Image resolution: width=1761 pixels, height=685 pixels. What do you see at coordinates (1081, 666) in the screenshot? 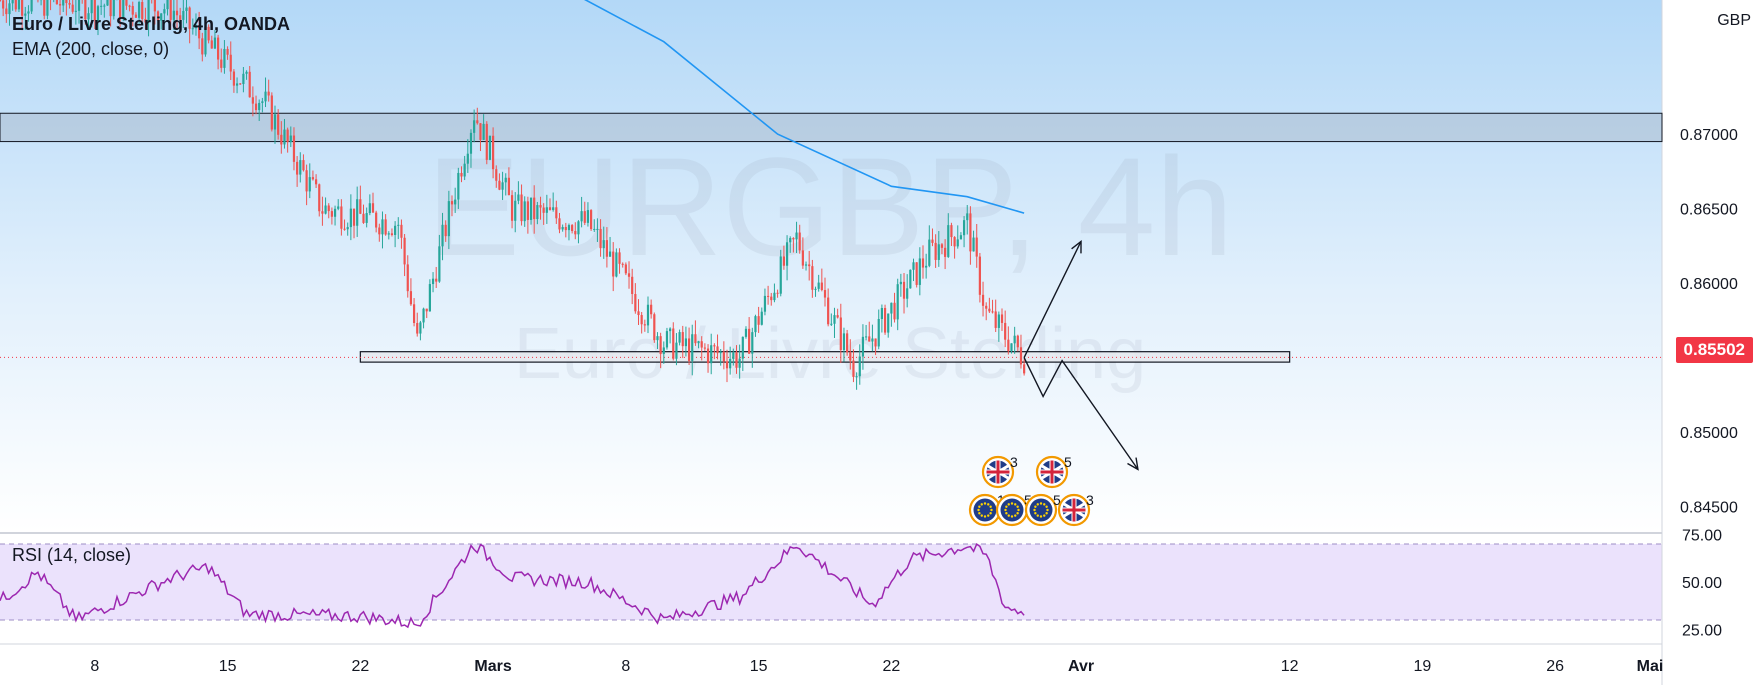
I see `time-tick-label: Avr` at bounding box center [1081, 666].